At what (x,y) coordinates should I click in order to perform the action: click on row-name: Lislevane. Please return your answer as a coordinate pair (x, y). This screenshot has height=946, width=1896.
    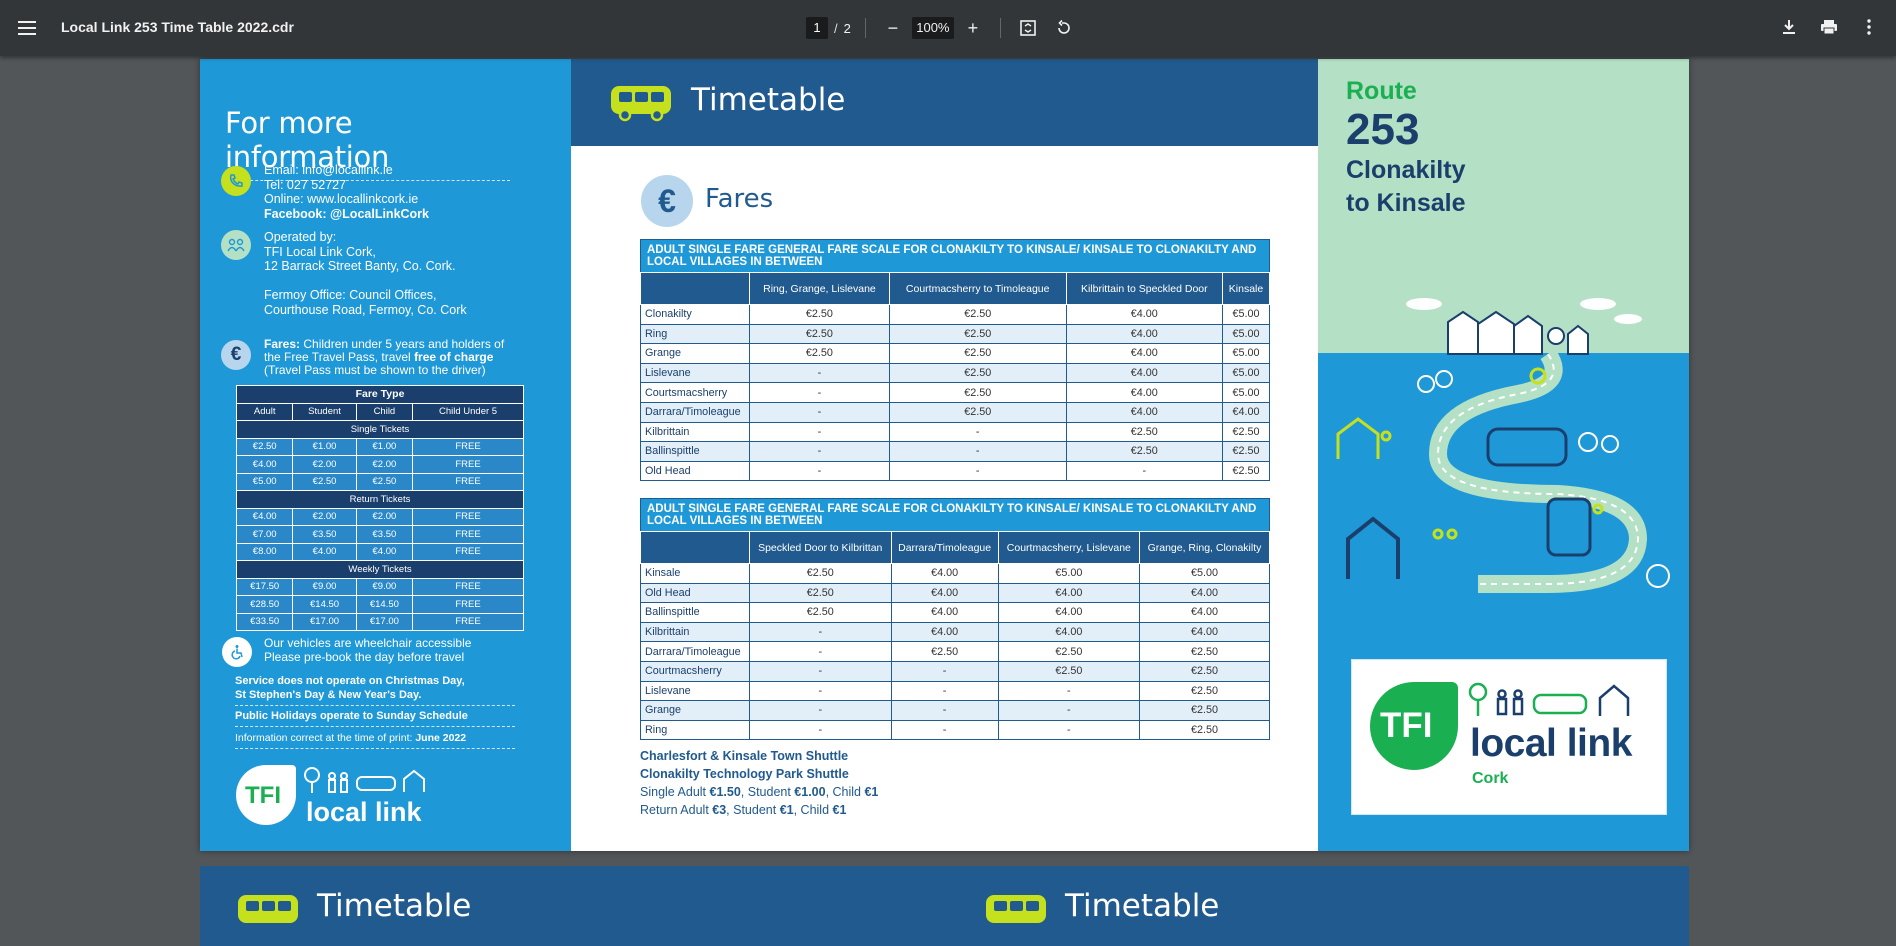
    Looking at the image, I should click on (695, 691).